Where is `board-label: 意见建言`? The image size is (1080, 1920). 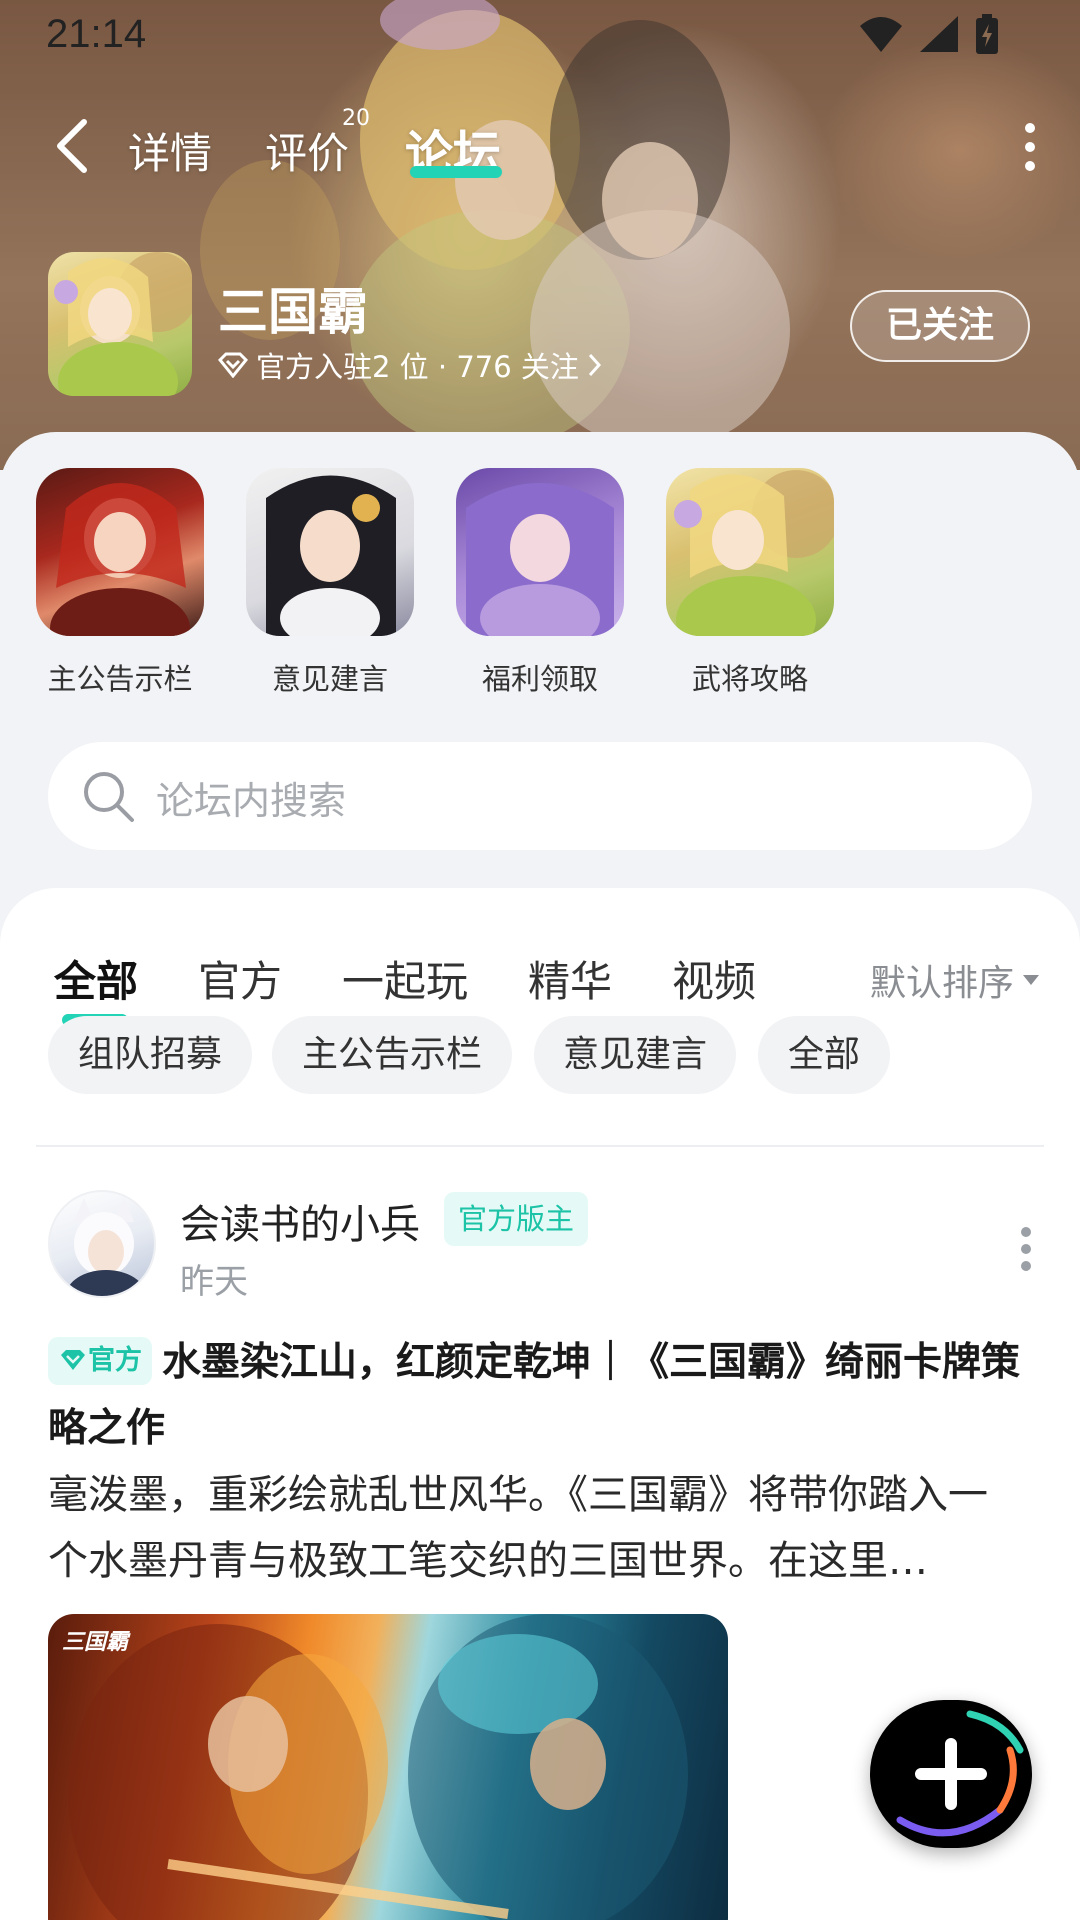
board-label: 意见建言 is located at coordinates (329, 679).